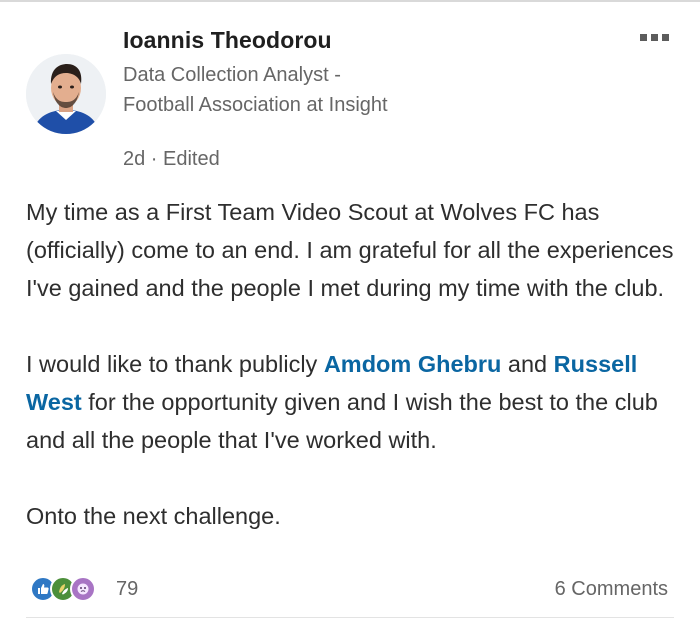 This screenshot has width=700, height=627. I want to click on comments-link: 6 Comments, so click(611, 589).